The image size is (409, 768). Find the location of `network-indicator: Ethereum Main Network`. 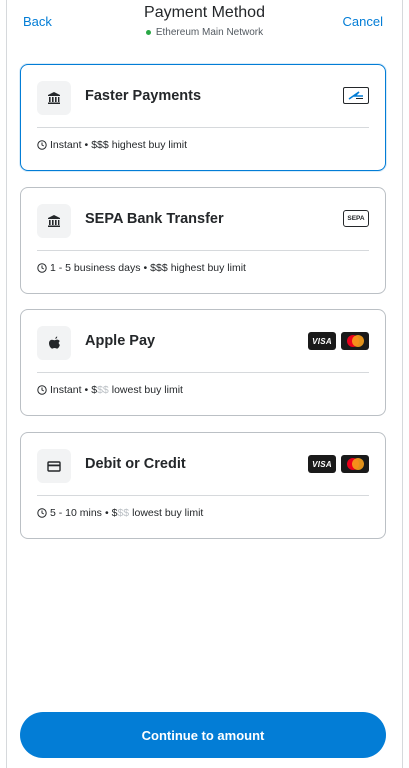

network-indicator: Ethereum Main Network is located at coordinates (204, 32).